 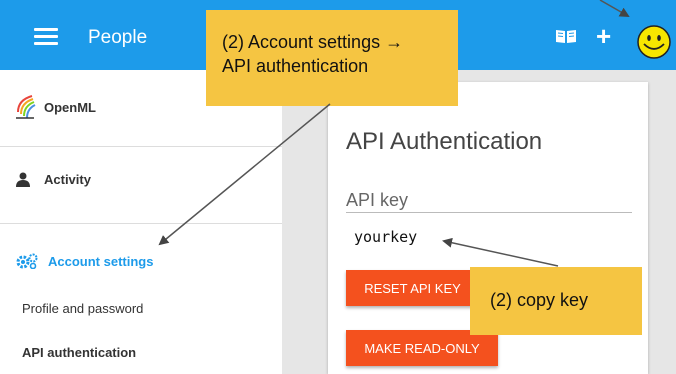 I want to click on make-read-only-button: MAKE READ-ONLY, so click(x=422, y=348).